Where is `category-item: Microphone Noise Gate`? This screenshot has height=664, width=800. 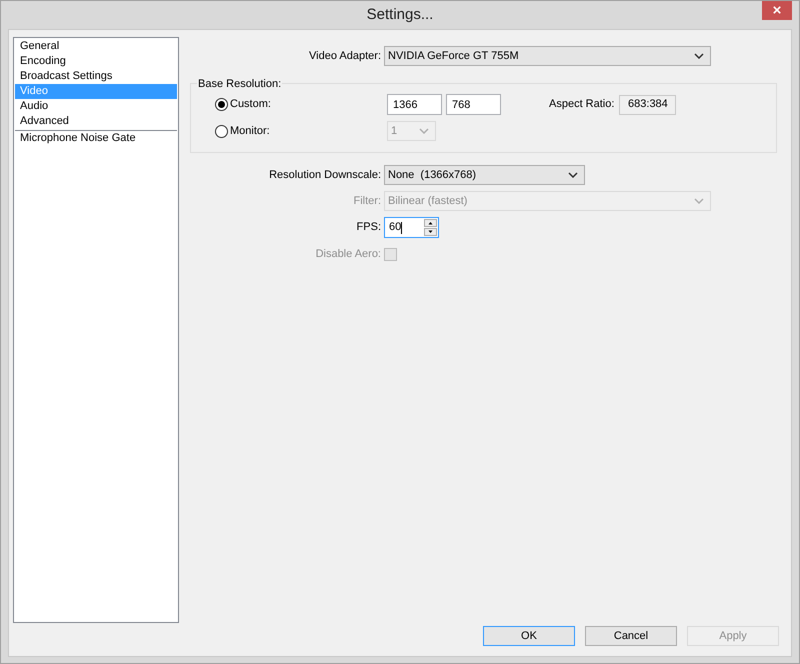
category-item: Microphone Noise Gate is located at coordinates (96, 138).